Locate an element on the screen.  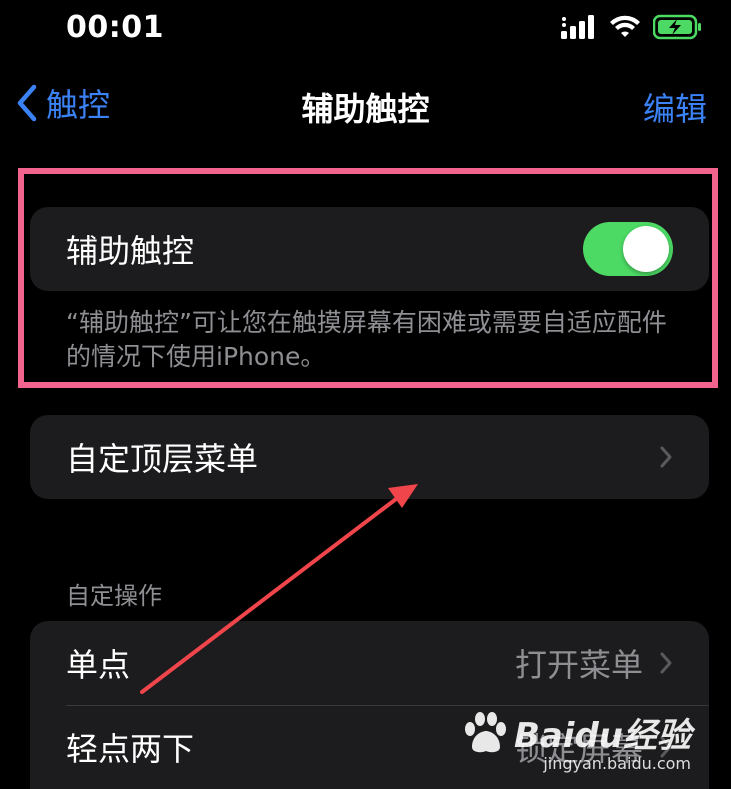
battery-charging-icon is located at coordinates (677, 29).